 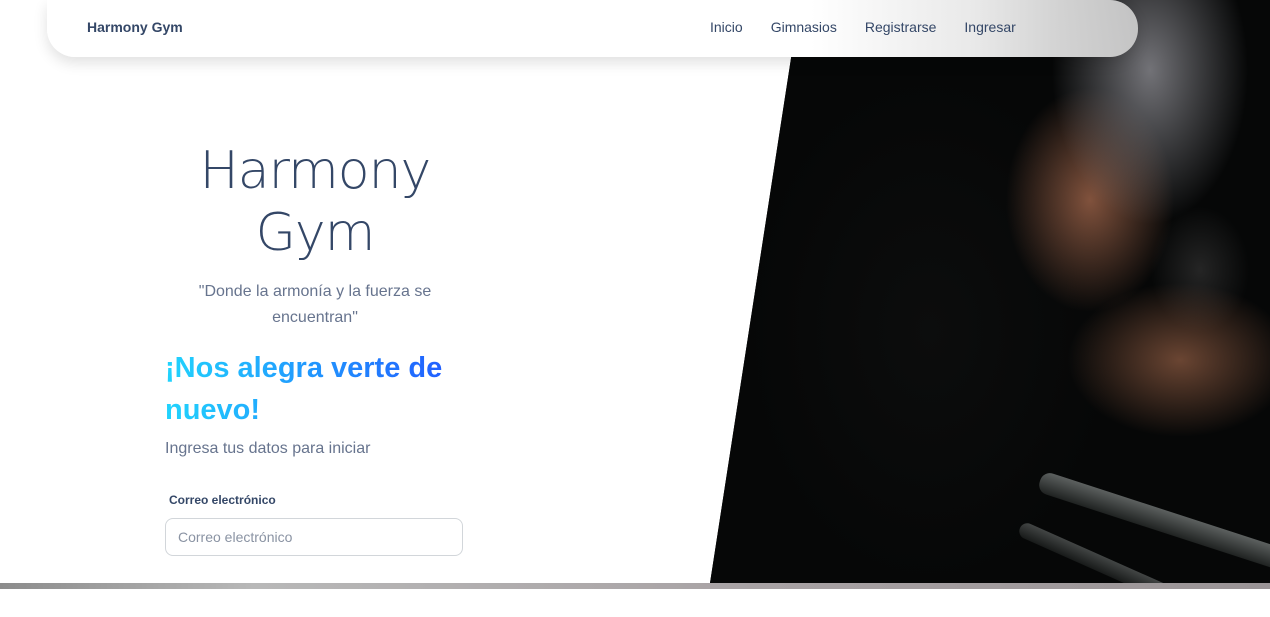 What do you see at coordinates (304, 368) in the screenshot?
I see `welcome-heading-line1: ¡Nos alegra verte de` at bounding box center [304, 368].